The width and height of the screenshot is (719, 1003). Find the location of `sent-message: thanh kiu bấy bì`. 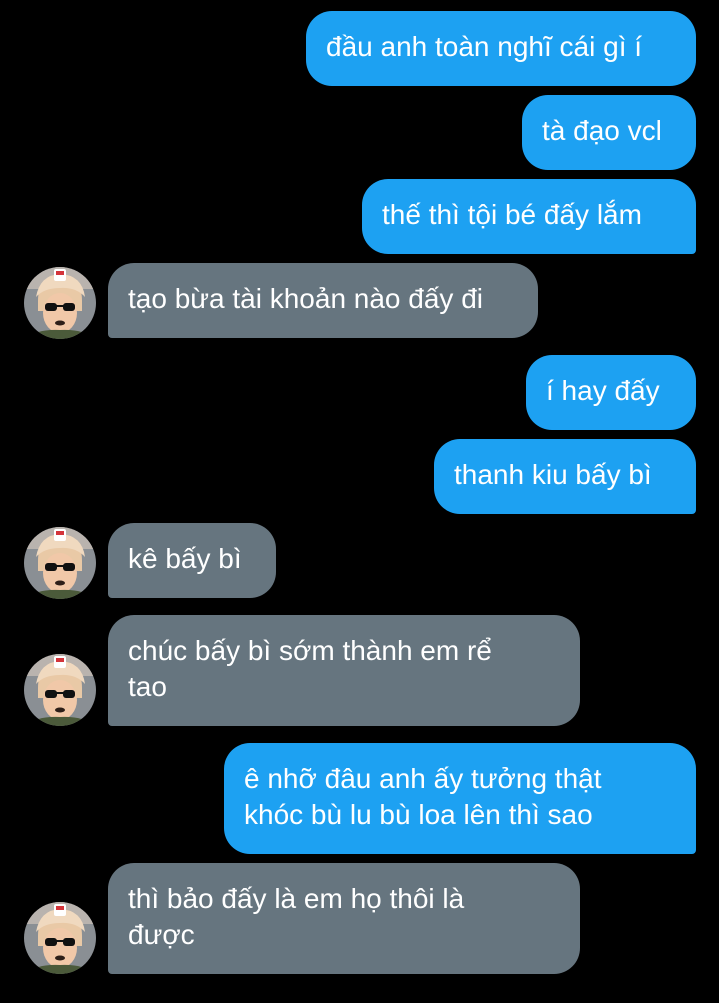

sent-message: thanh kiu bấy bì is located at coordinates (565, 476).